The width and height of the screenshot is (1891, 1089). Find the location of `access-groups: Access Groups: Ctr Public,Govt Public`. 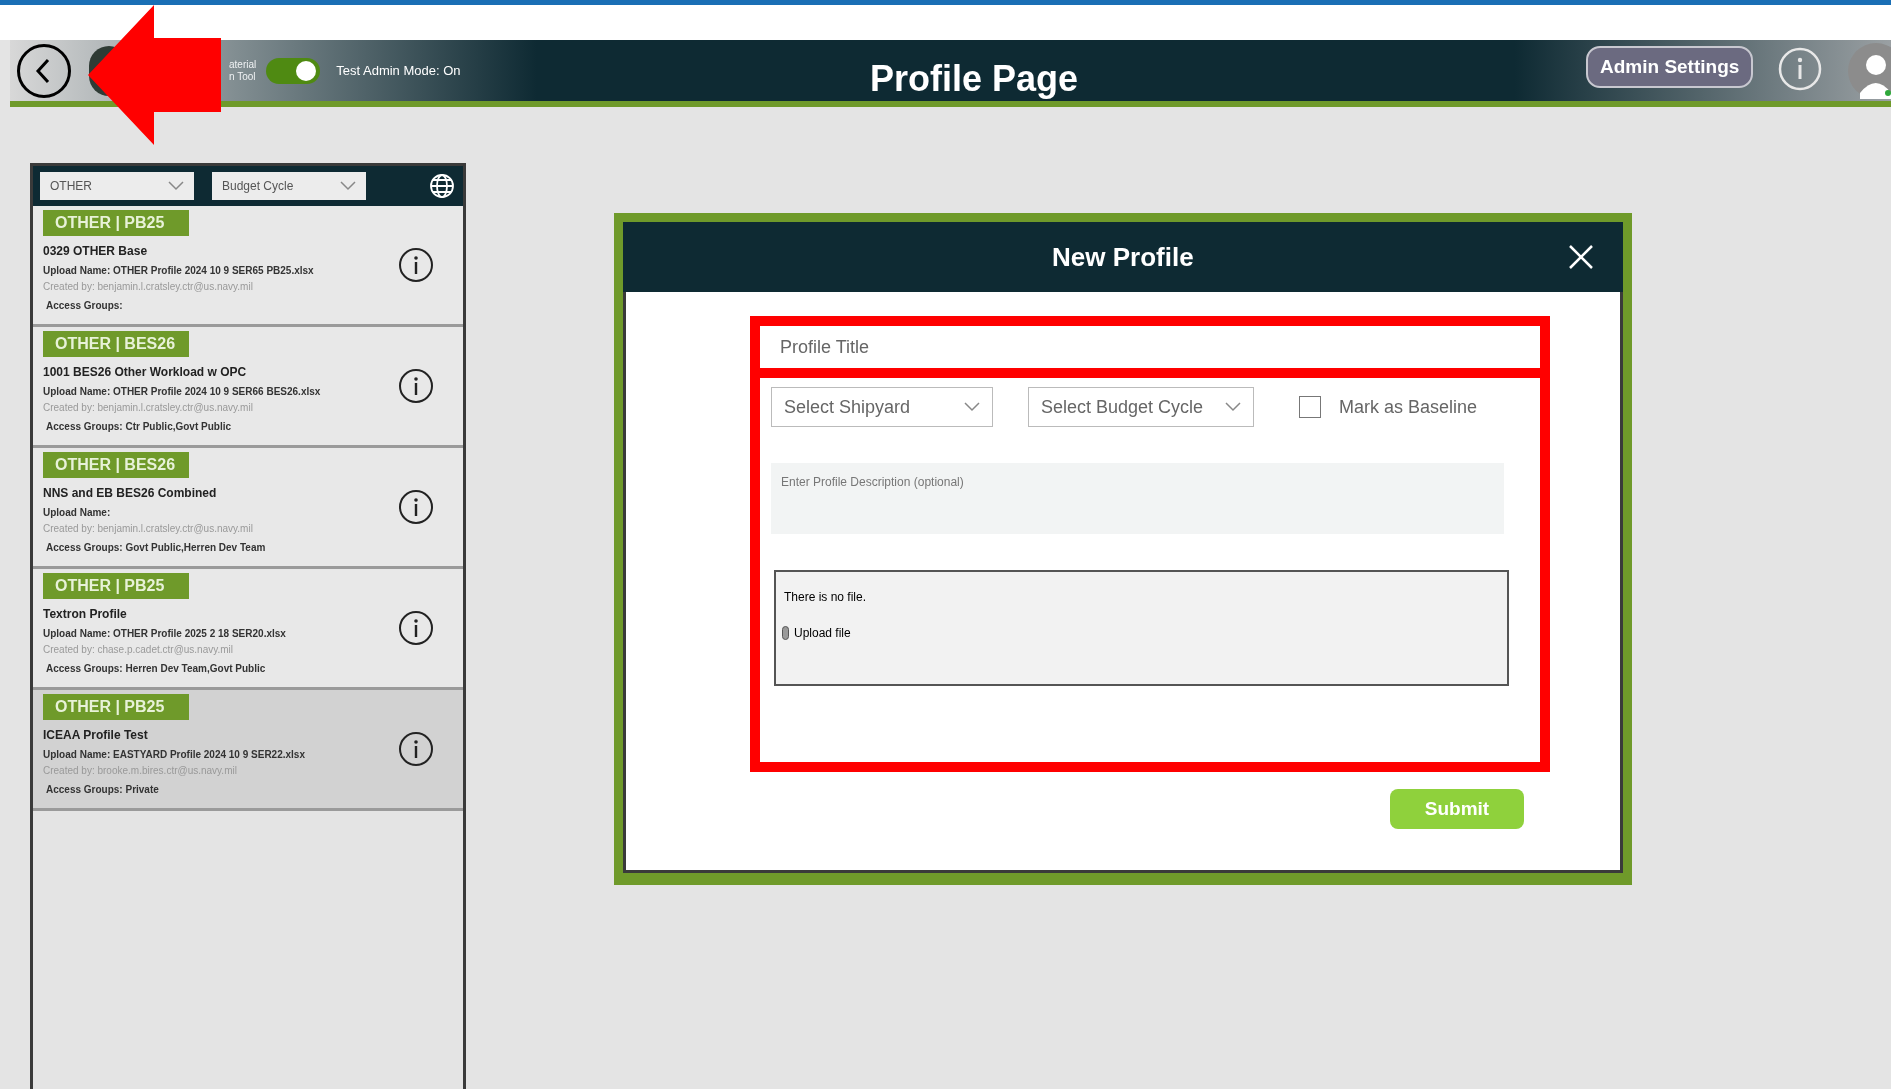

access-groups: Access Groups: Ctr Public,Govt Public is located at coordinates (139, 426).